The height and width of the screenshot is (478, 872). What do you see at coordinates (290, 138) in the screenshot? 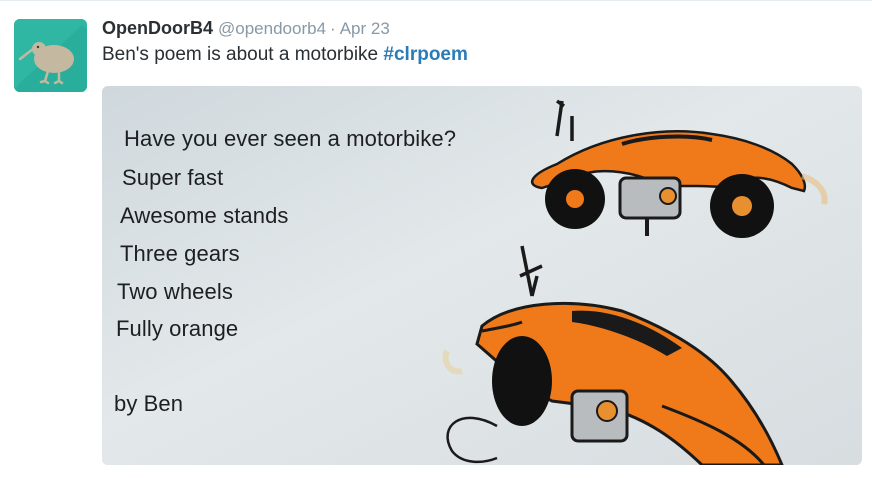
I see `poem-line: Have you ever seen a motorbike?` at bounding box center [290, 138].